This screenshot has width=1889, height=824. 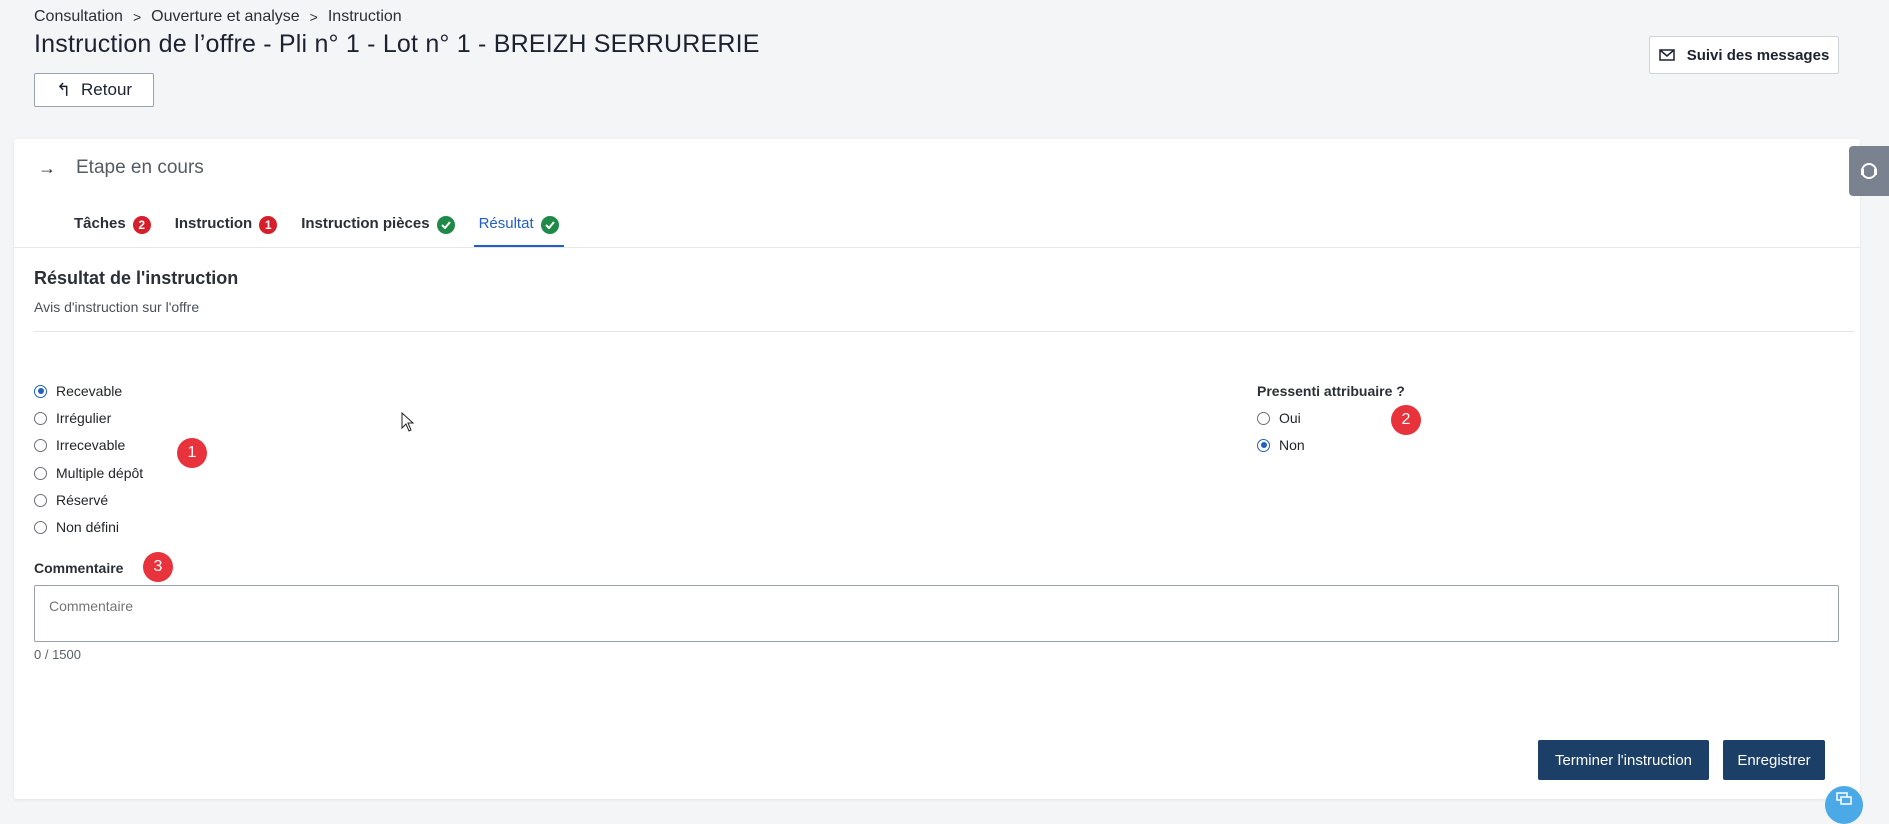 I want to click on comment-textarea, so click(x=936, y=613).